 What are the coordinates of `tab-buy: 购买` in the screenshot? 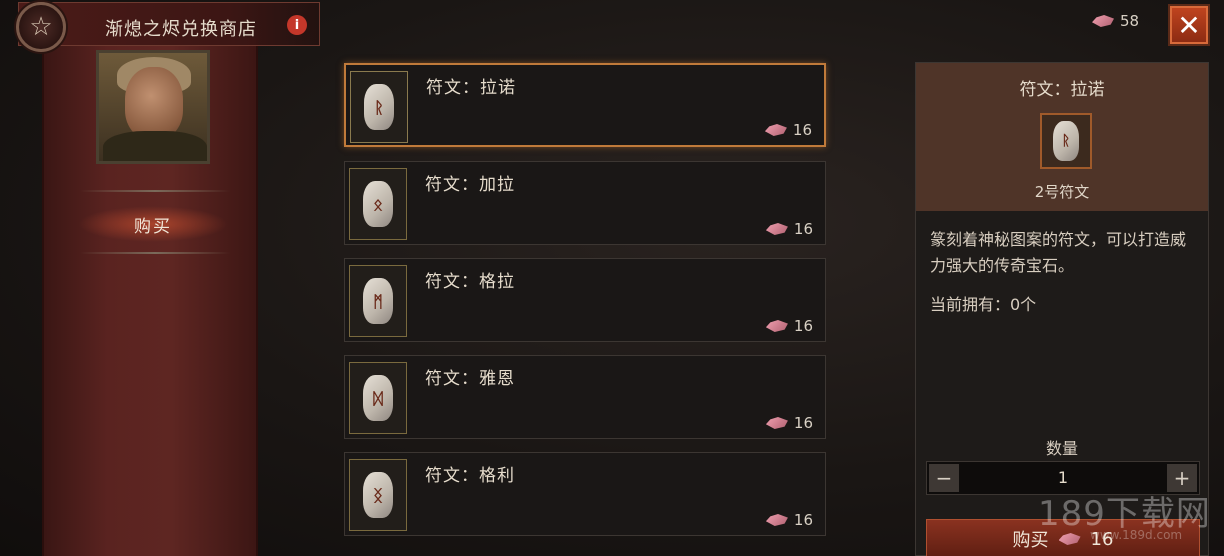 It's located at (153, 224).